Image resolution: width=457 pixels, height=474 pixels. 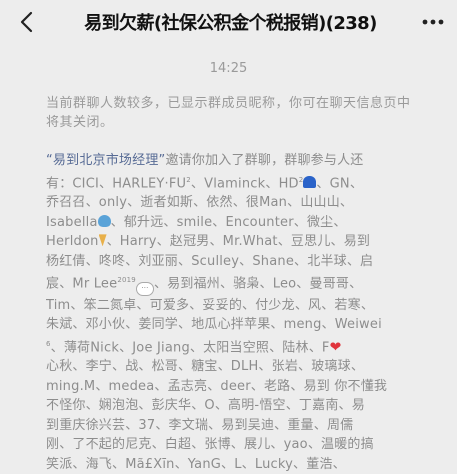 I want to click on join-line: “易到北京市场经理”邀请你加入了群聊，群聊参与人还, so click(x=205, y=160).